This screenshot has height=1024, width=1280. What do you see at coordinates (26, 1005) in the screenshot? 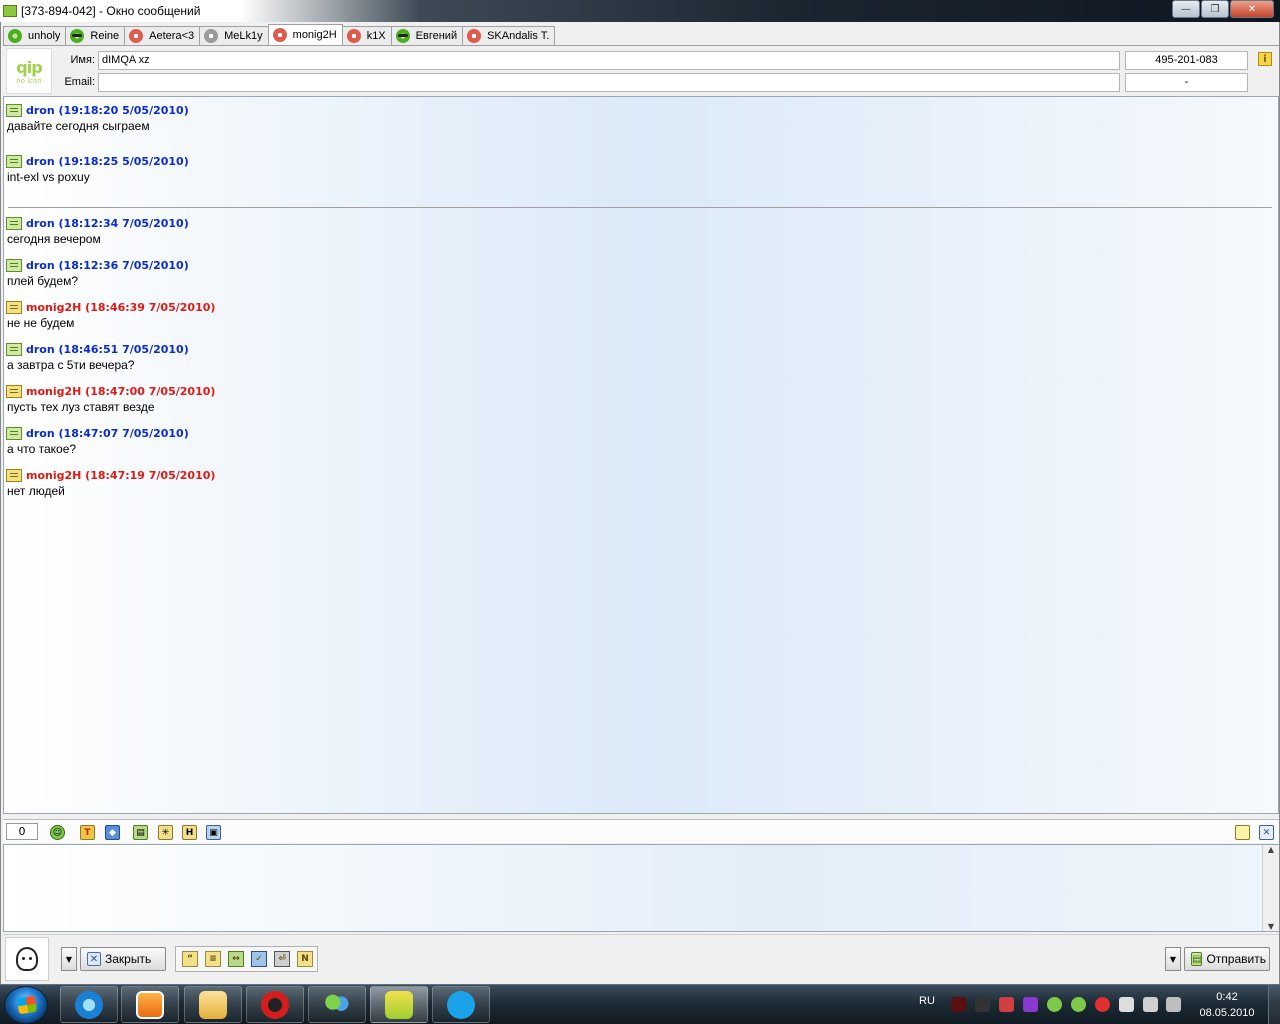
I see `start-button` at bounding box center [26, 1005].